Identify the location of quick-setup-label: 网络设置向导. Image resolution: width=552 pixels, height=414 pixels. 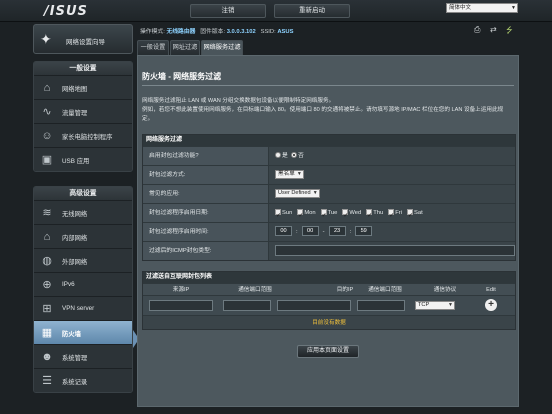
(85, 42).